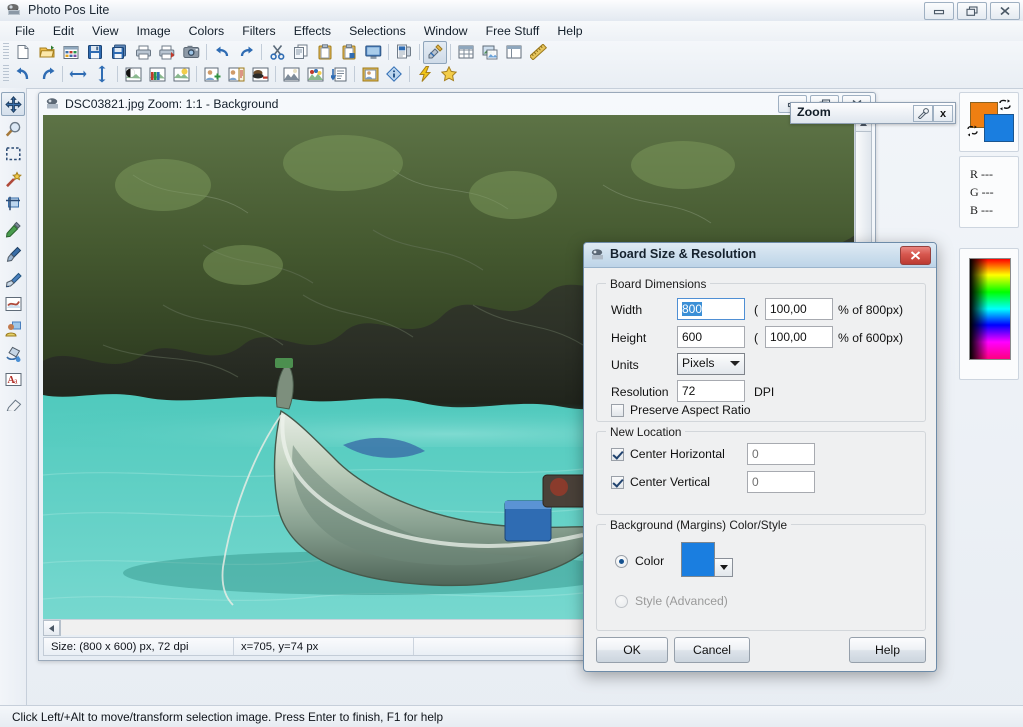 The image size is (1023, 727). Describe the element at coordinates (632, 650) in the screenshot. I see `ok-button: OK` at that location.